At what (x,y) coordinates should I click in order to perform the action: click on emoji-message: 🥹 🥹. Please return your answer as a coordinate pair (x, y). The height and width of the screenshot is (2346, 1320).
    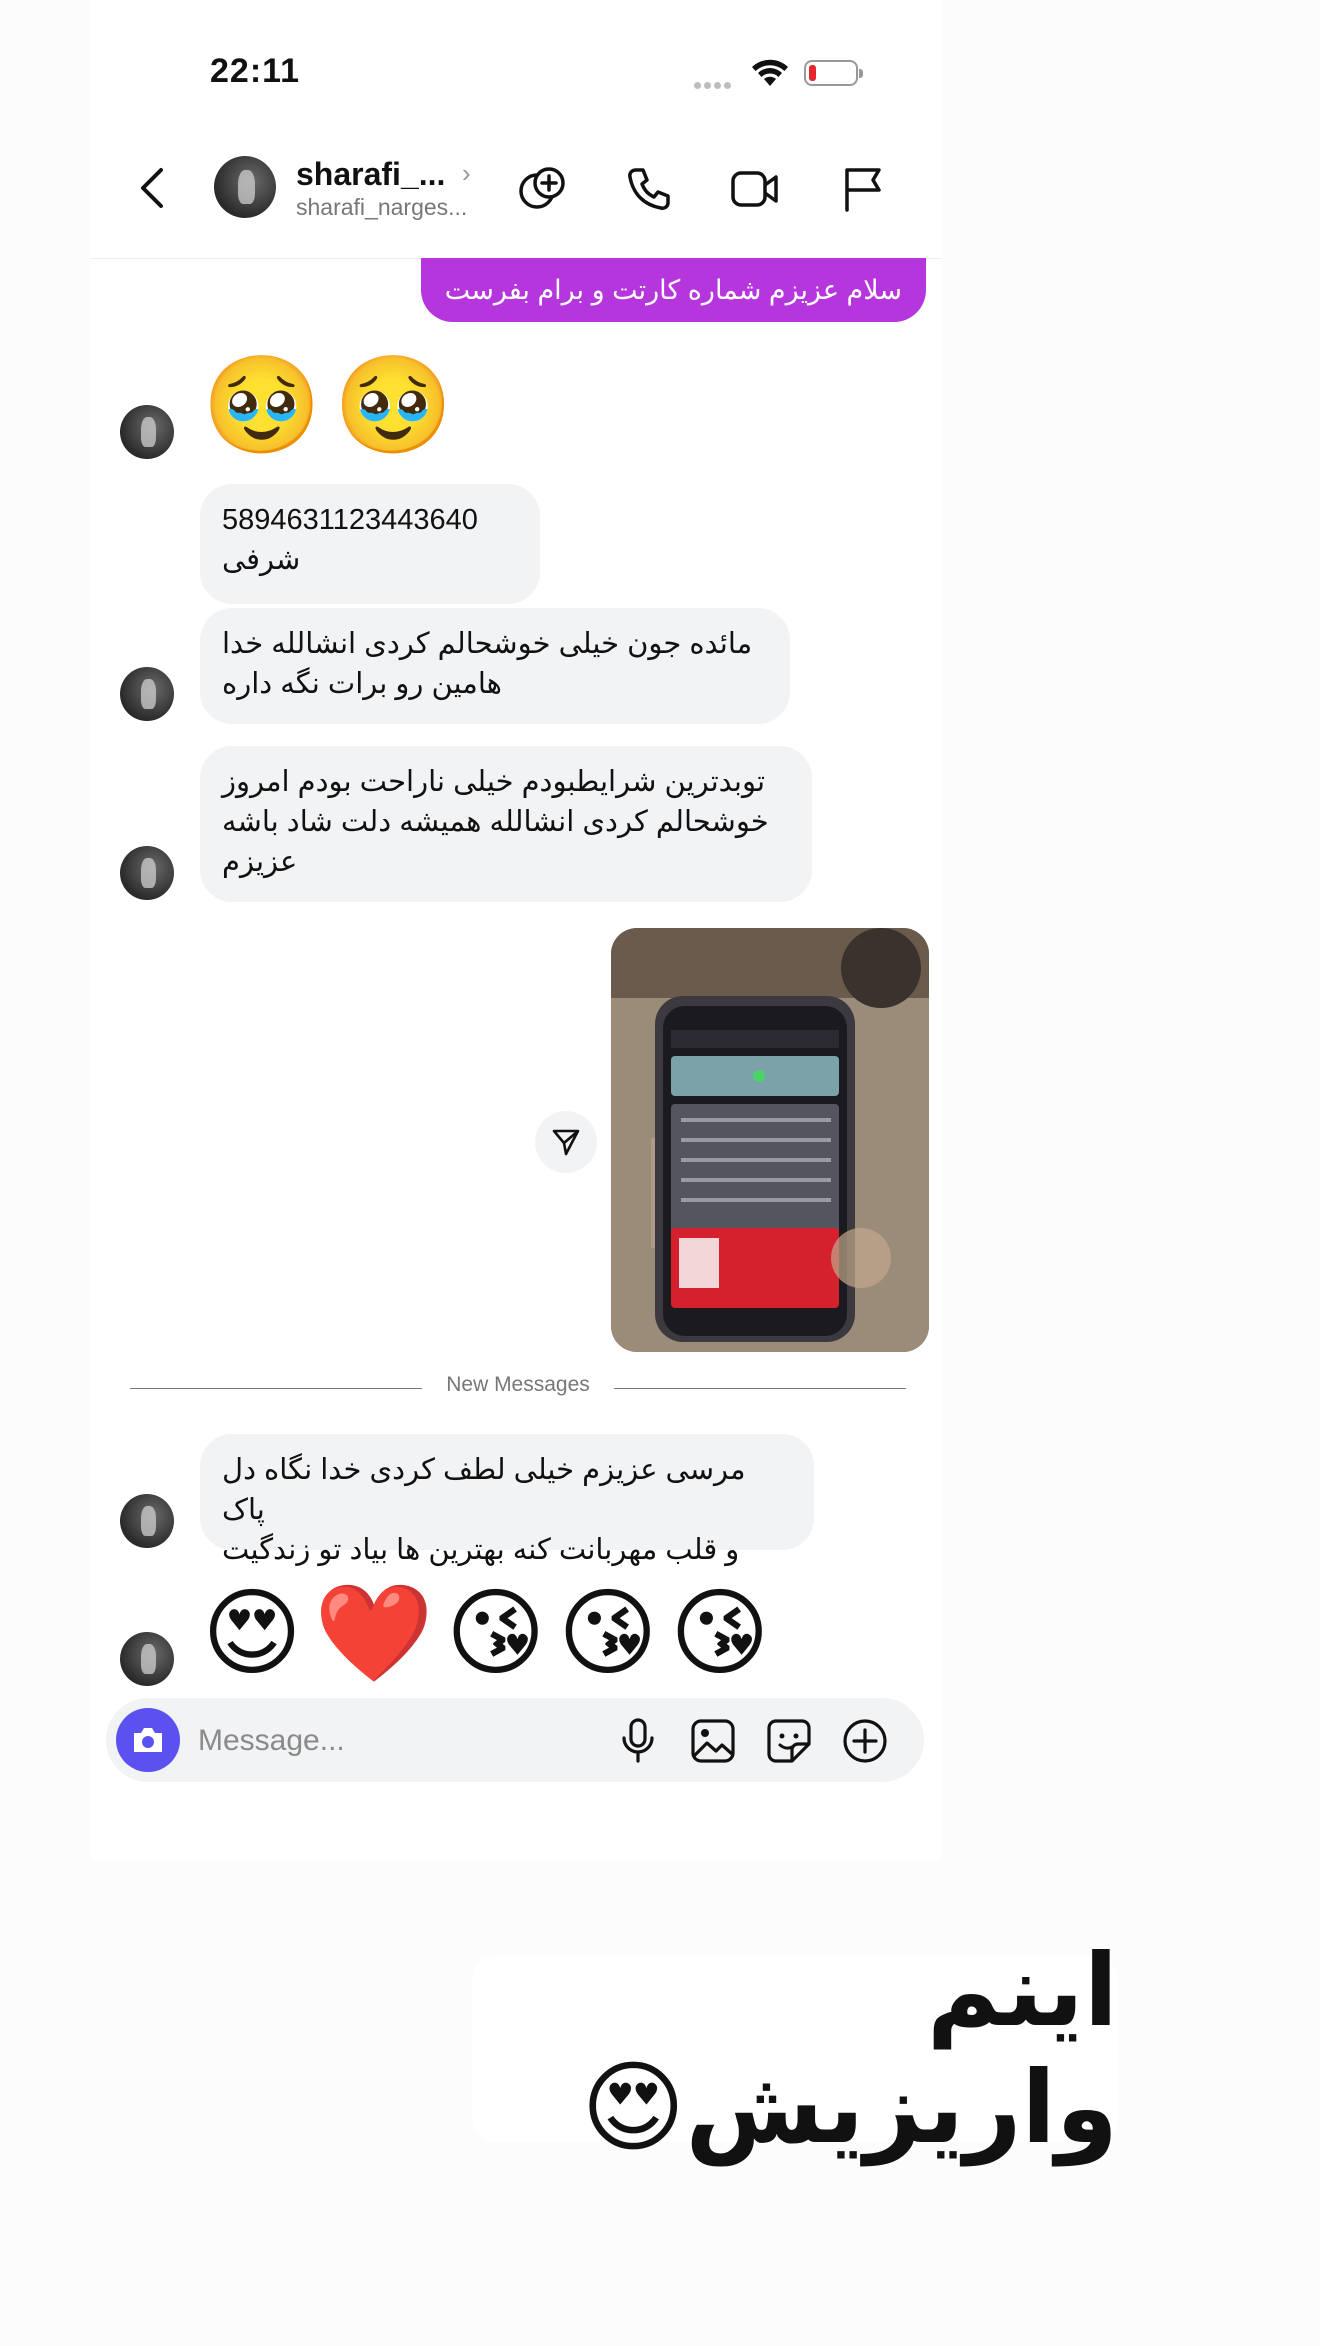
    Looking at the image, I should click on (333, 406).